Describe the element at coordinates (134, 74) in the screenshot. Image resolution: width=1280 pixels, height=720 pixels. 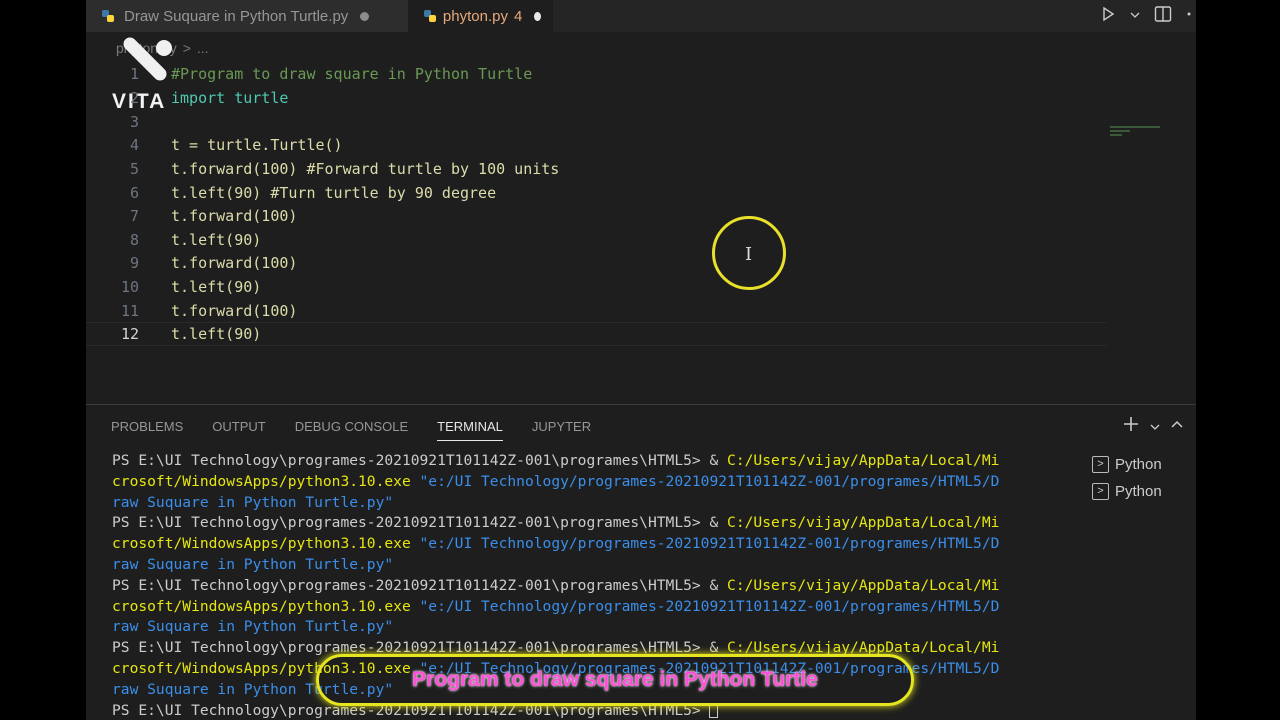
I see `line-number: 1` at that location.